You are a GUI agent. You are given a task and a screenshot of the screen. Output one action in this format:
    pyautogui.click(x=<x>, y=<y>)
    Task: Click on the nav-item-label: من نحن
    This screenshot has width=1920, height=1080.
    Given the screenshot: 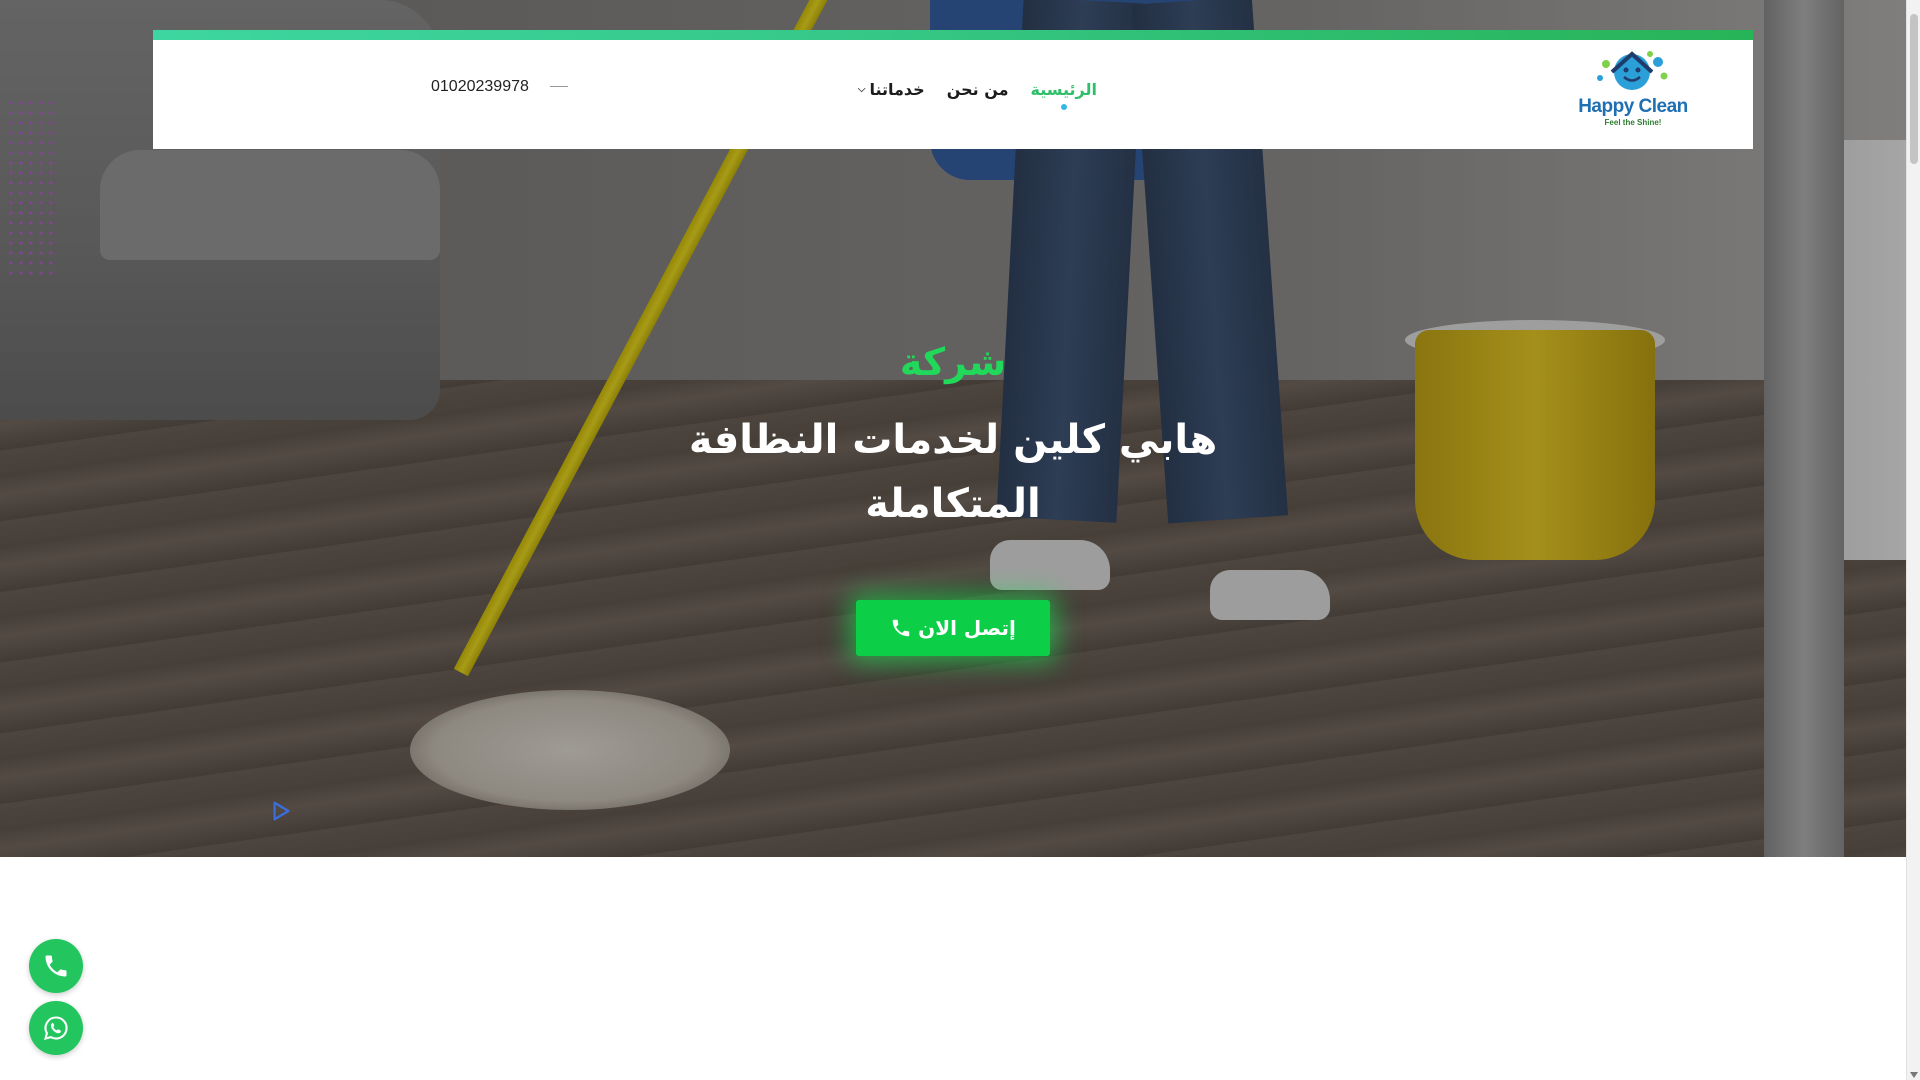 What is the action you would take?
    pyautogui.click(x=977, y=89)
    